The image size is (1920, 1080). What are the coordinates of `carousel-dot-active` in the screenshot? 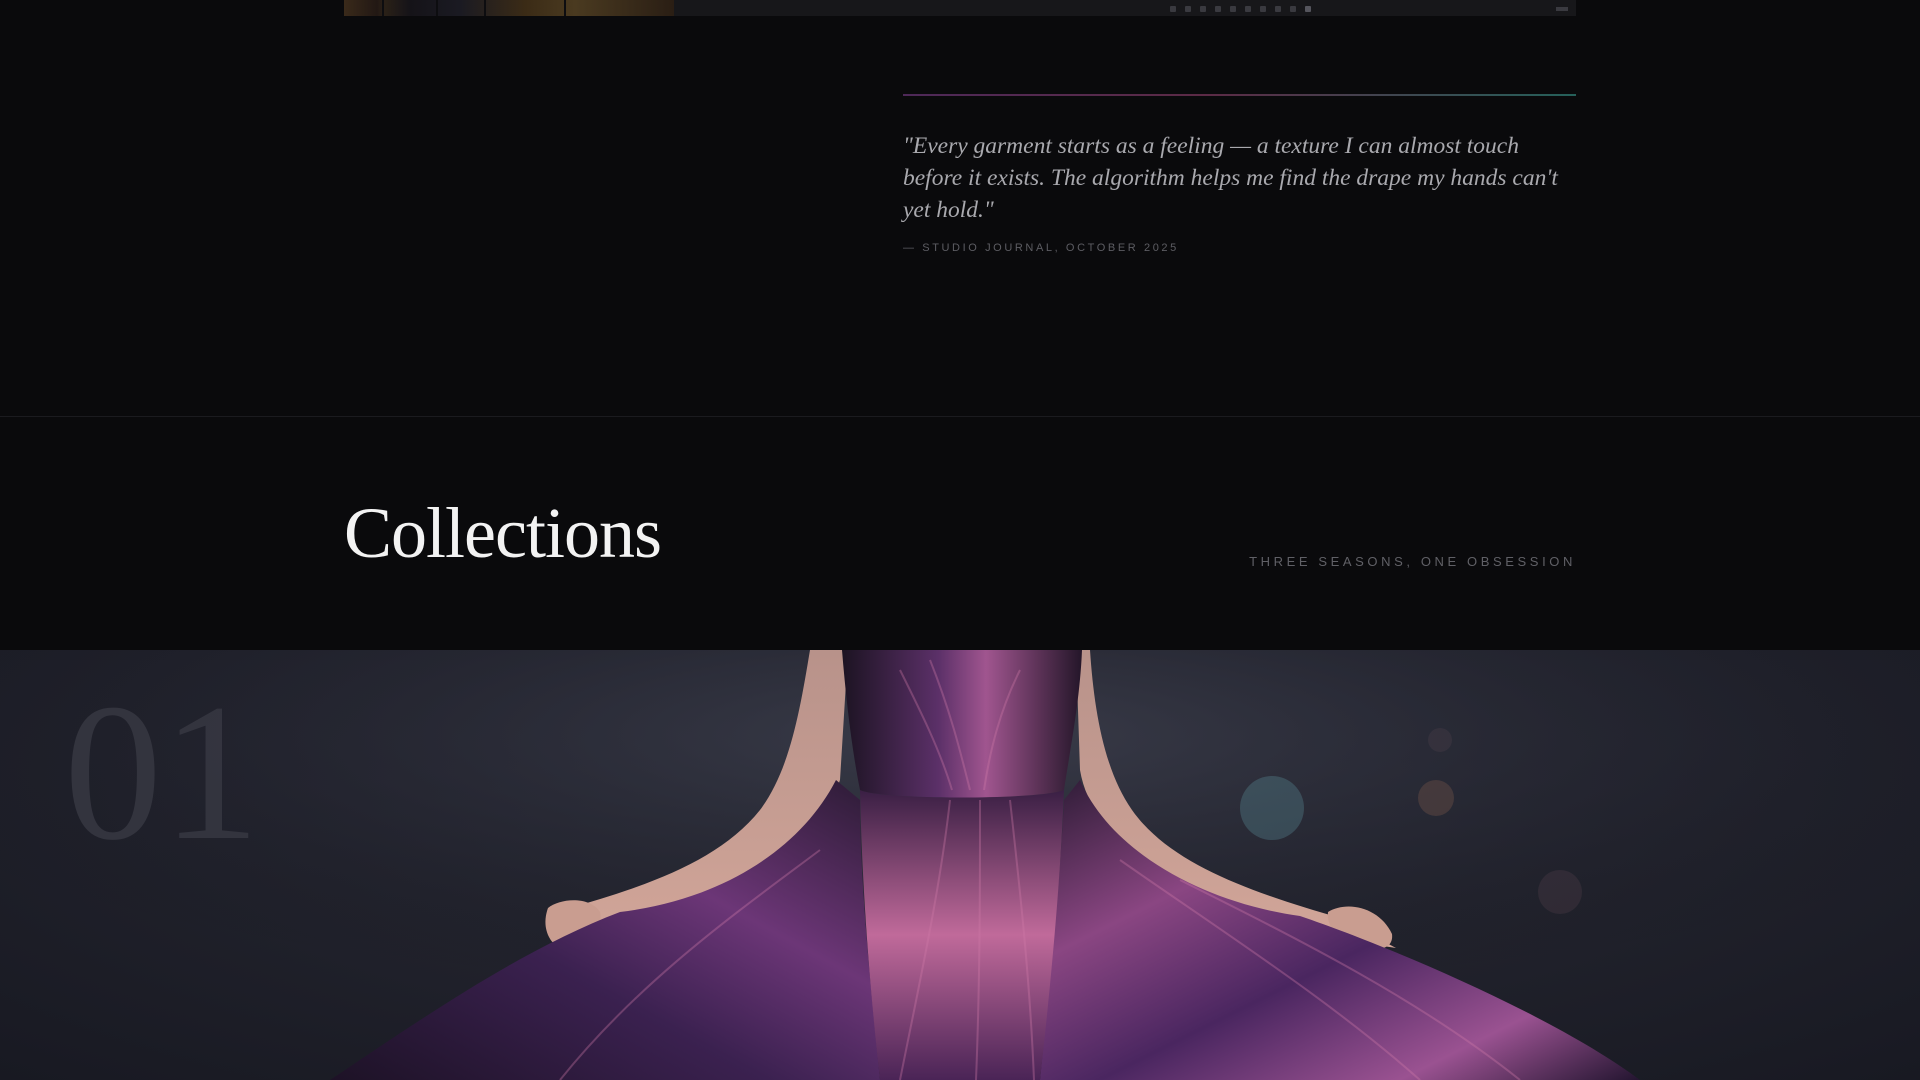 It's located at (1308, 9).